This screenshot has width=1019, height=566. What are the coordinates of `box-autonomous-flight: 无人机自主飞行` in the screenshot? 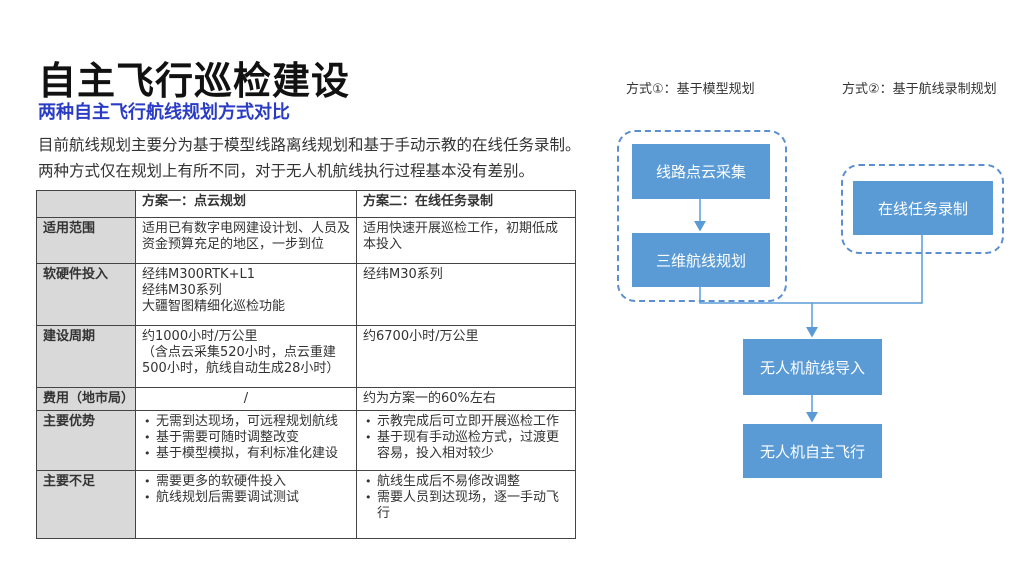 It's located at (812, 451).